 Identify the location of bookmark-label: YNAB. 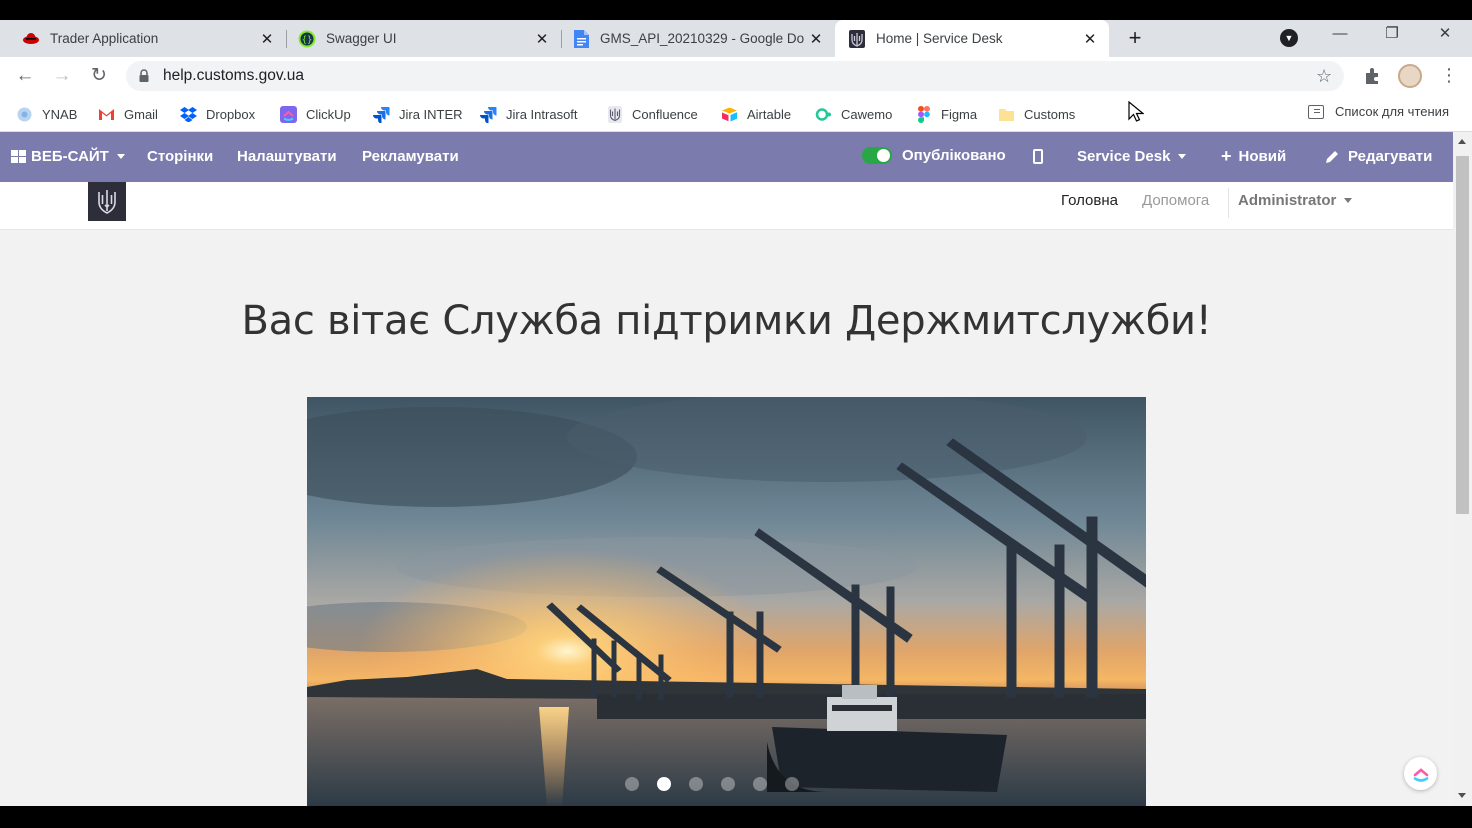
(60, 114).